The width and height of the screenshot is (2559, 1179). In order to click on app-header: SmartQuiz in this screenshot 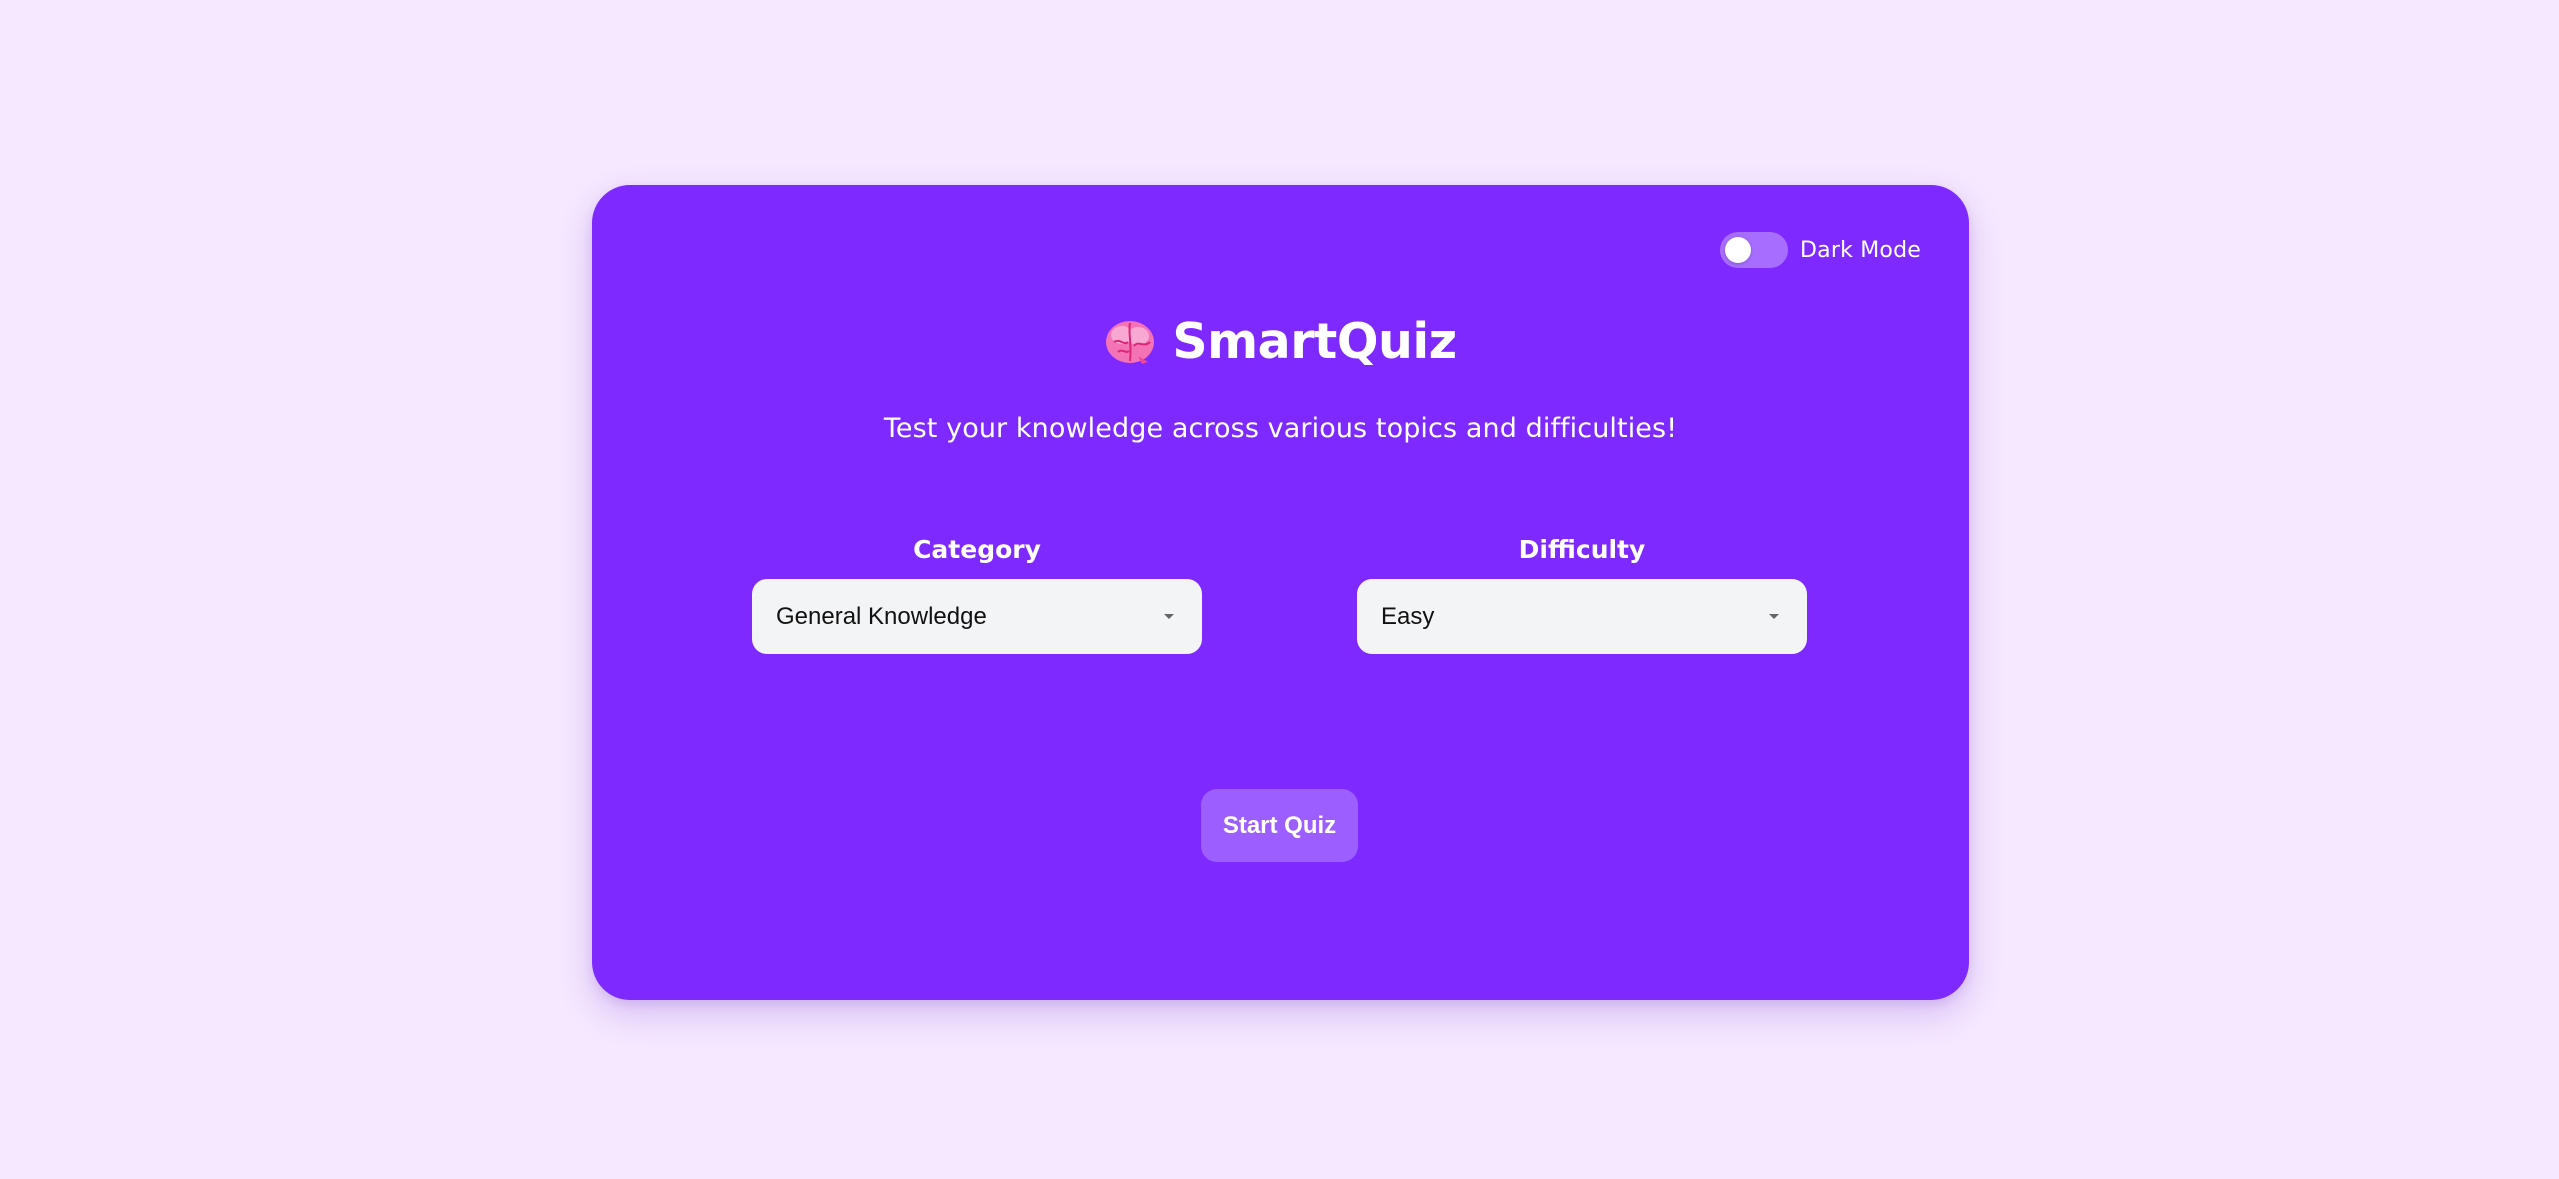, I will do `click(1280, 341)`.